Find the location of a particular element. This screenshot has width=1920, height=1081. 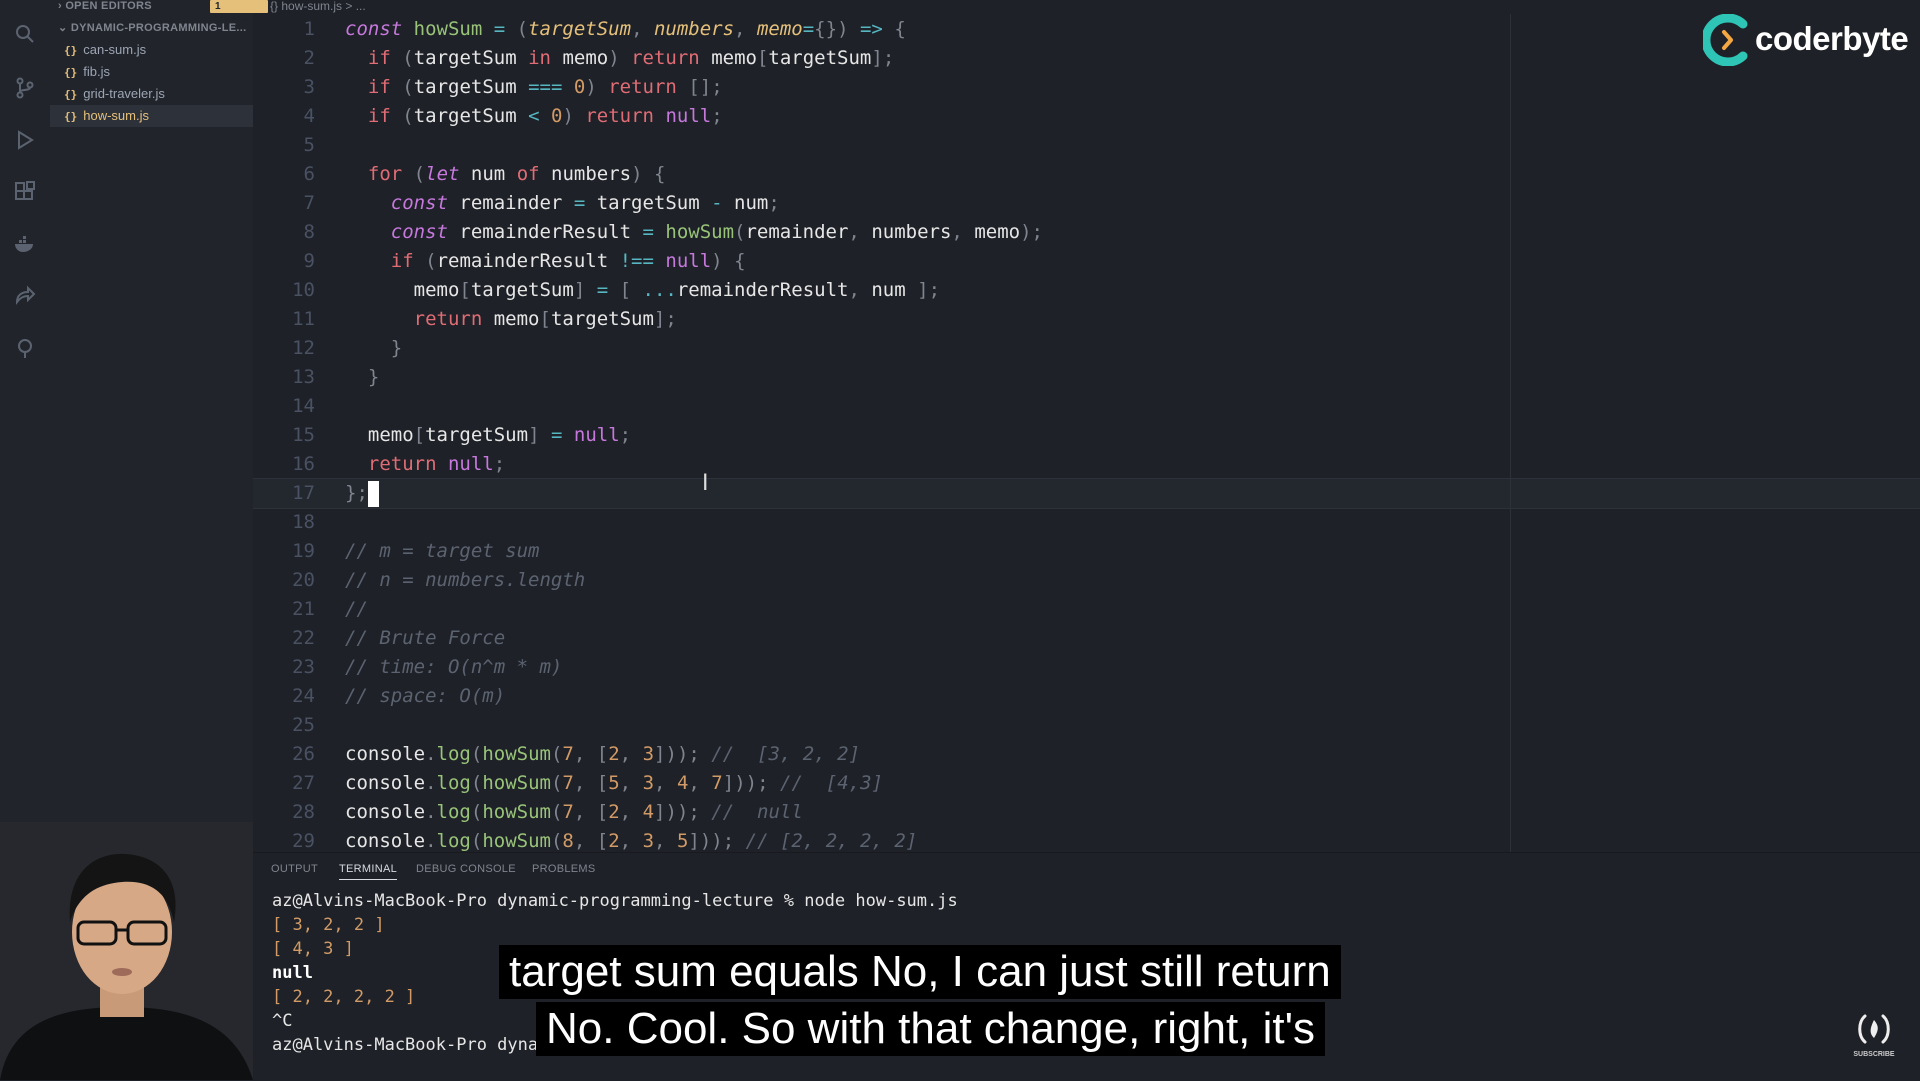

line-number: 3 is located at coordinates (309, 87).